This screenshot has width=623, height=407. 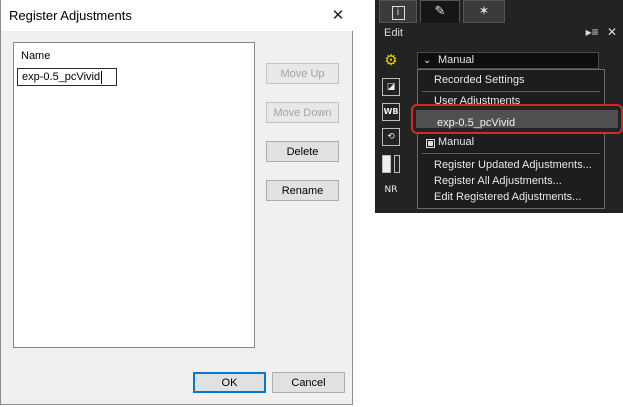 I want to click on ok-button: OK, so click(x=229, y=382).